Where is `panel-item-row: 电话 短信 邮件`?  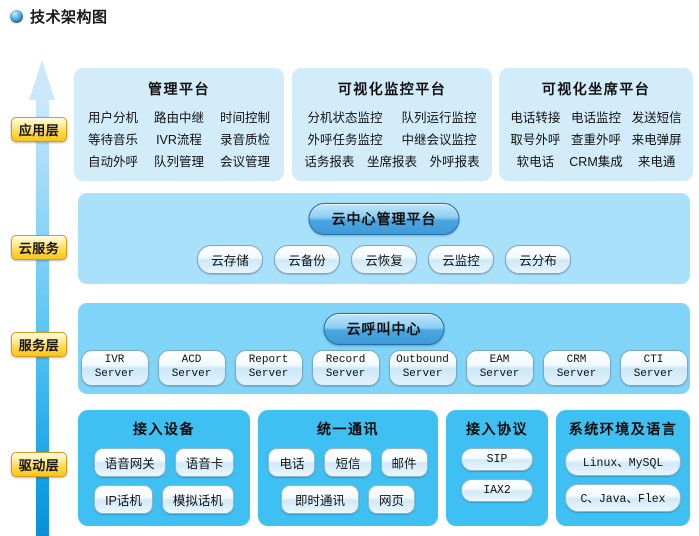
panel-item-row: 电话 短信 邮件 is located at coordinates (348, 462).